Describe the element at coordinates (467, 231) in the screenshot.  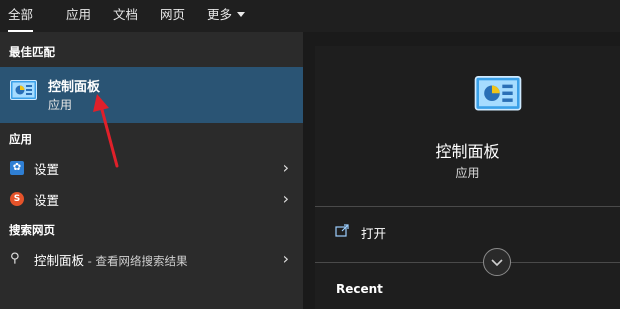
I see `open-action: 打开` at that location.